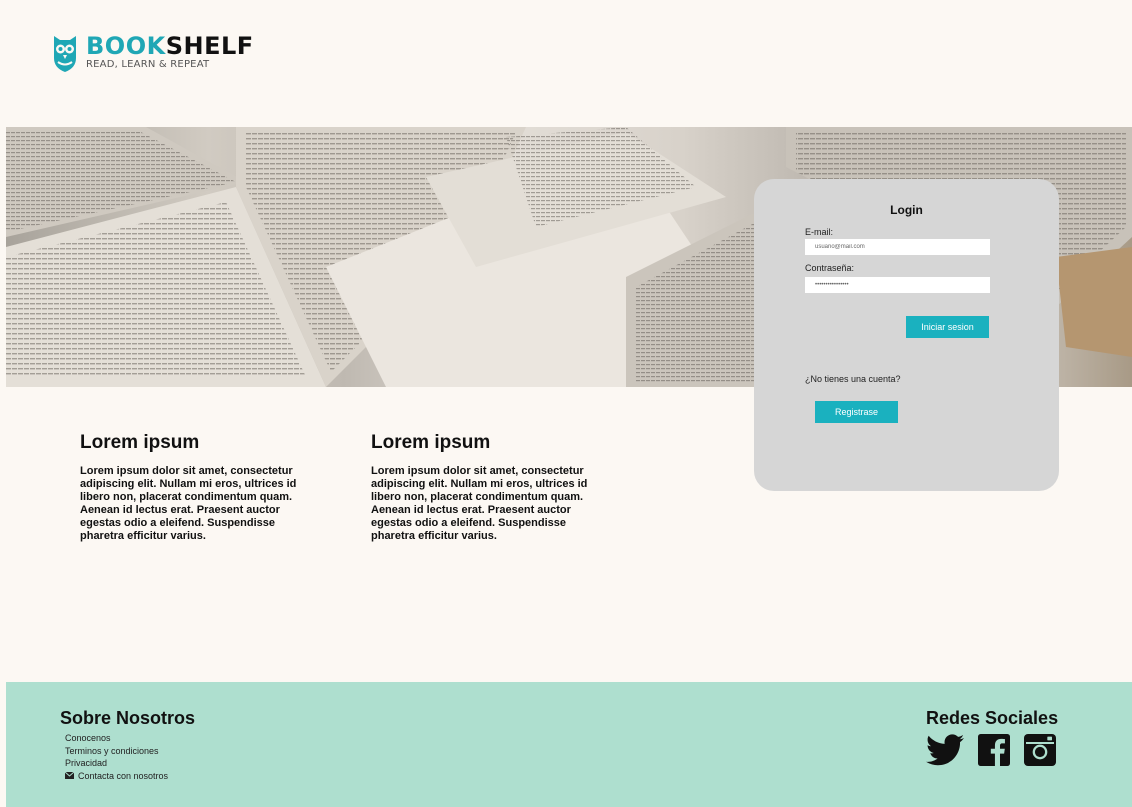 This screenshot has height=807, width=1132. I want to click on twitter-icon, so click(945, 750).